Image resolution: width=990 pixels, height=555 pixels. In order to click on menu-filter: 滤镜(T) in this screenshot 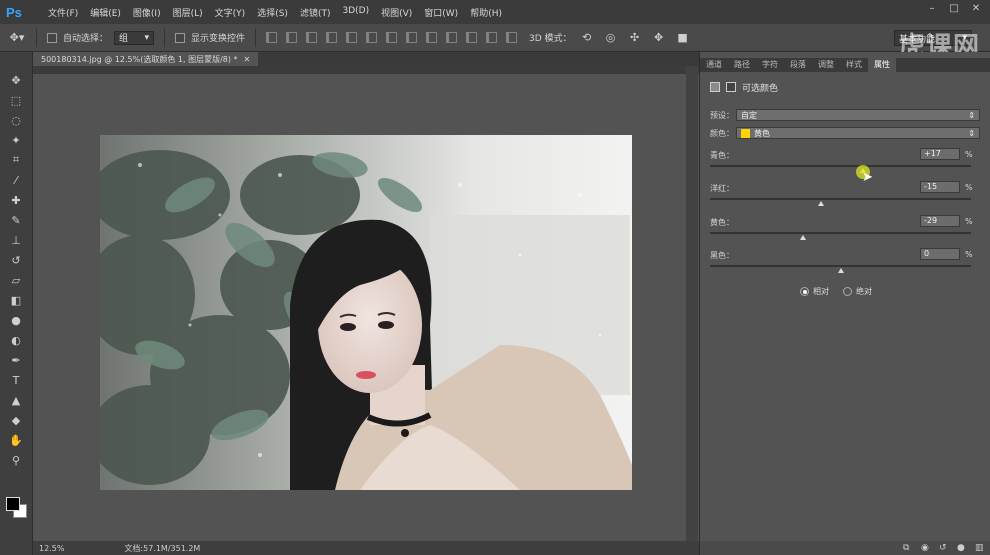, I will do `click(315, 12)`.